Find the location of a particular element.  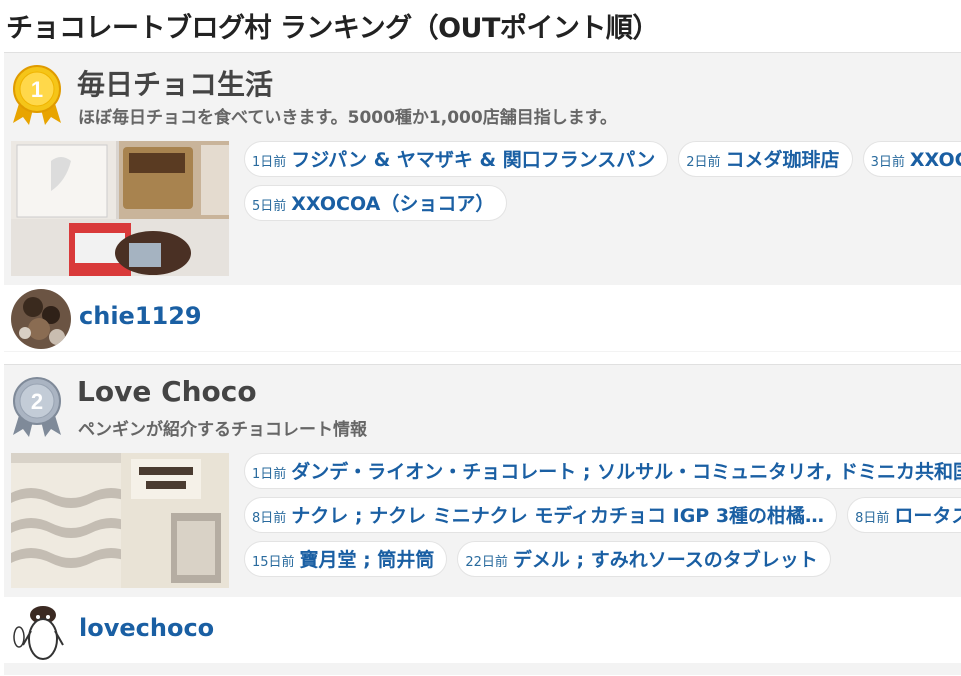

rank-number: 2 is located at coordinates (37, 401).